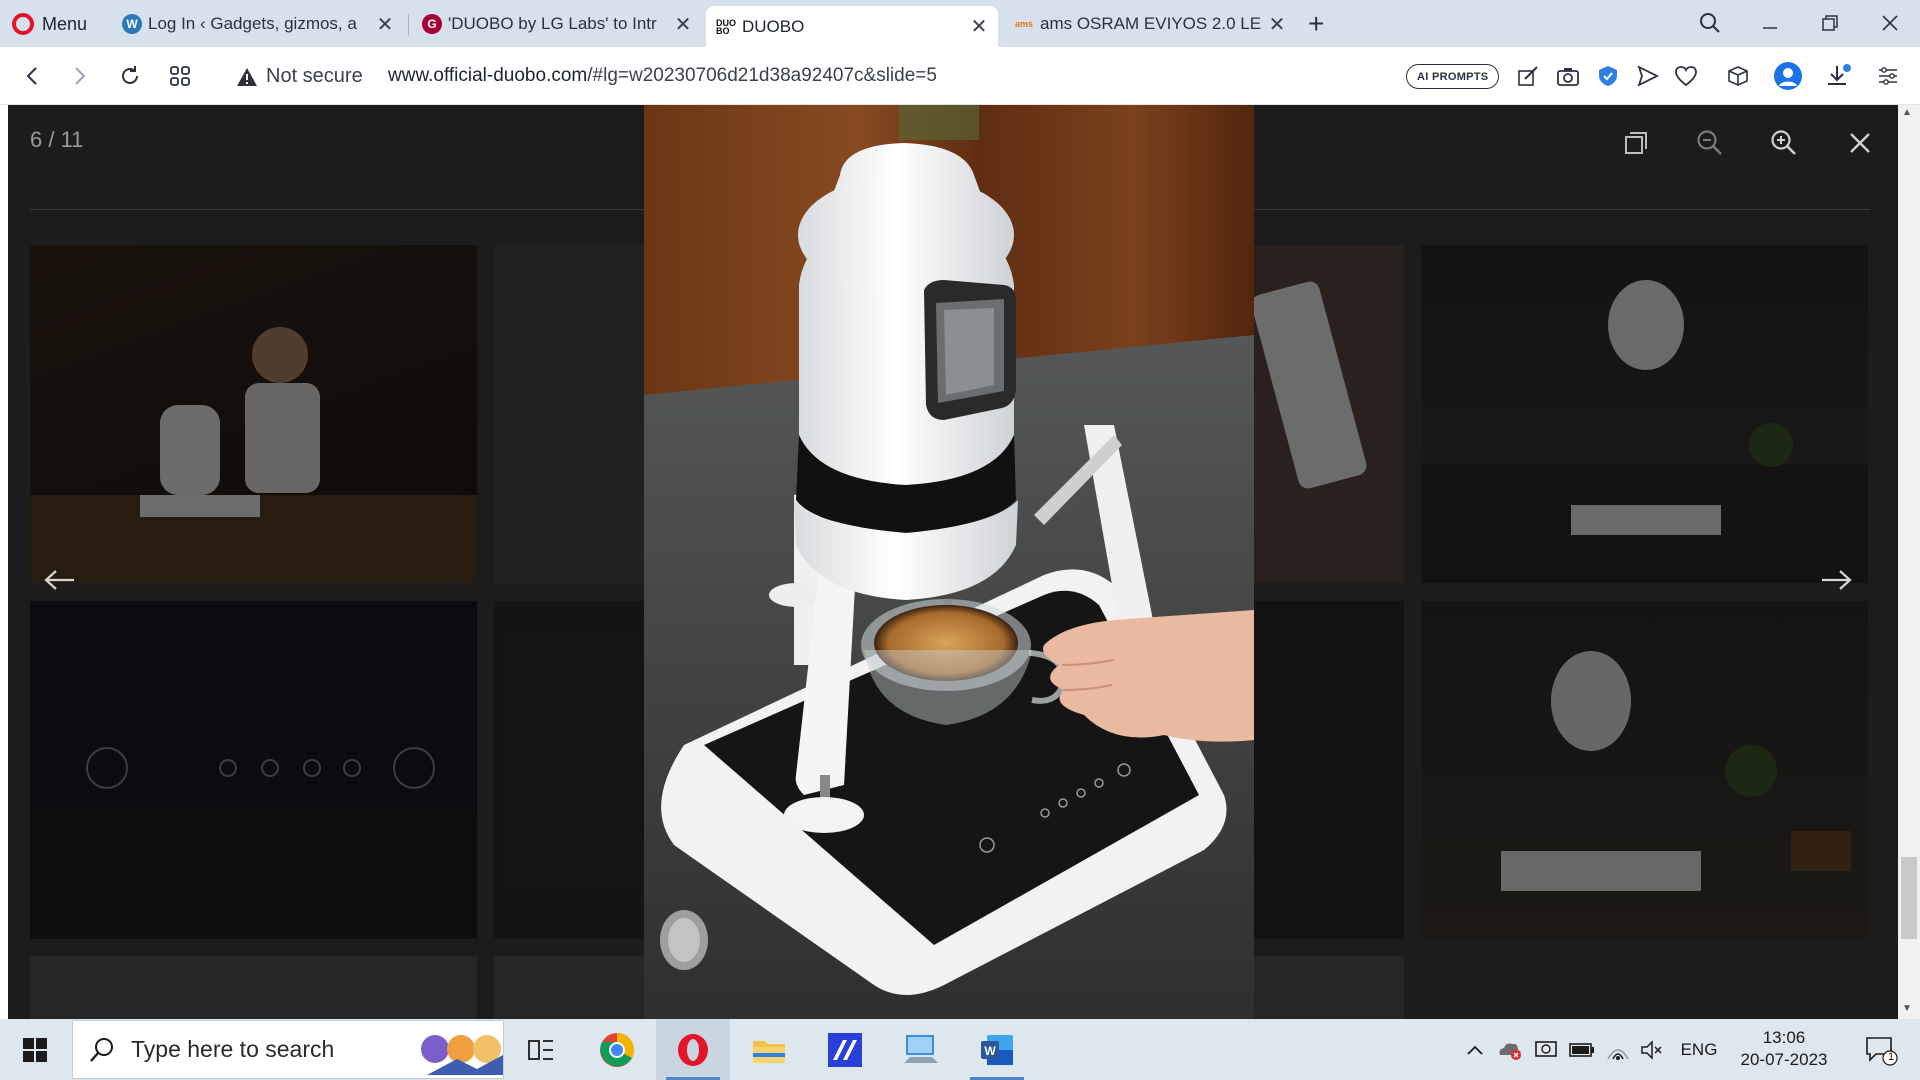 This screenshot has height=1080, width=1920. Describe the element at coordinates (773, 26) in the screenshot. I see `tab-title: DUOBO` at that location.